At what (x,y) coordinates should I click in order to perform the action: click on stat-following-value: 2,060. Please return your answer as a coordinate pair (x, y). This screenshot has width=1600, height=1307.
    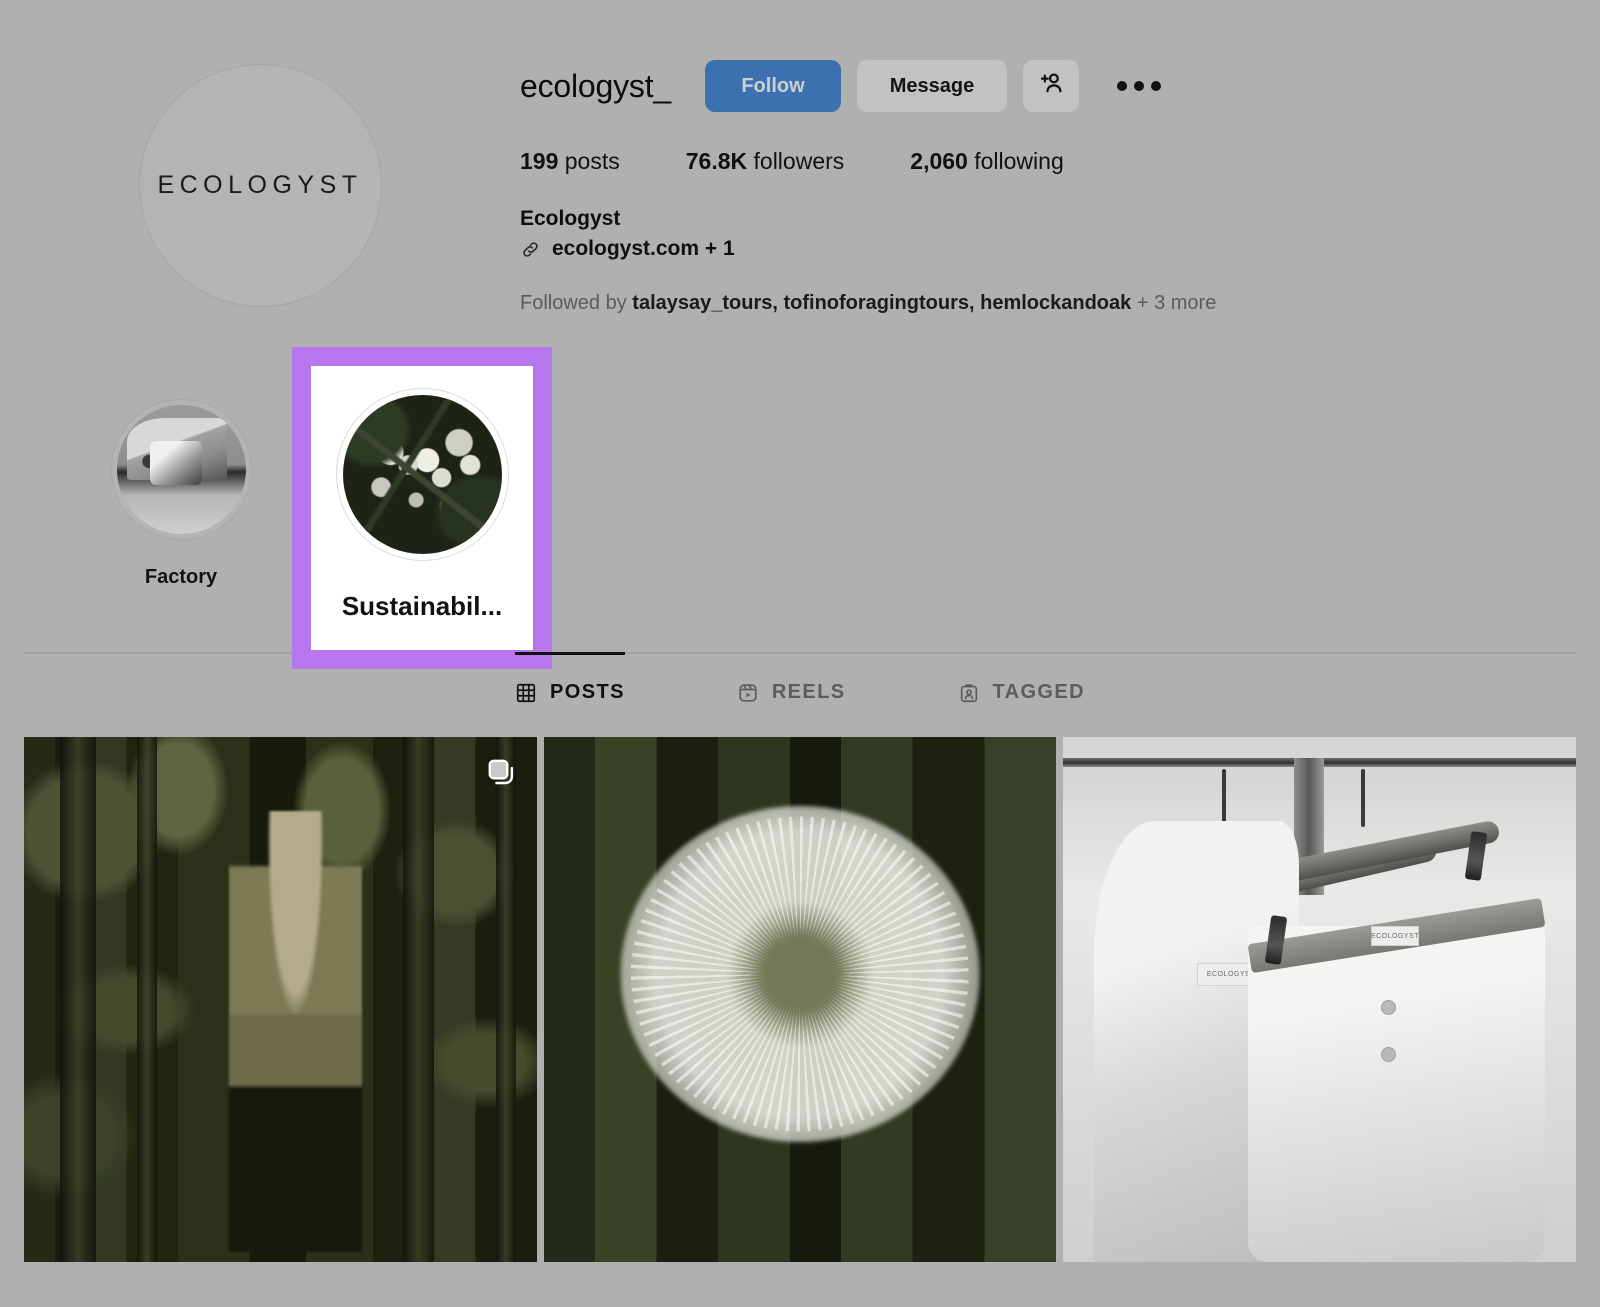
    Looking at the image, I should click on (939, 161).